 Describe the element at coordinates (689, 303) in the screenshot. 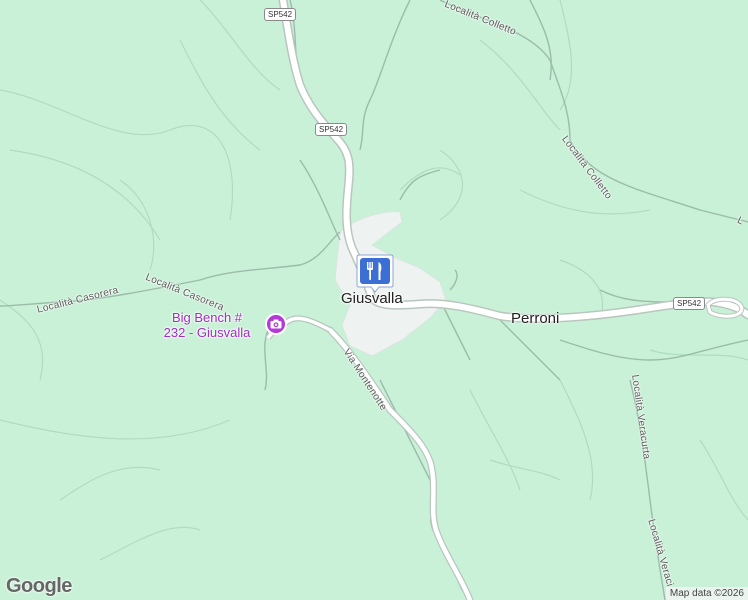

I see `route-shield-sp542-right: SP542` at that location.